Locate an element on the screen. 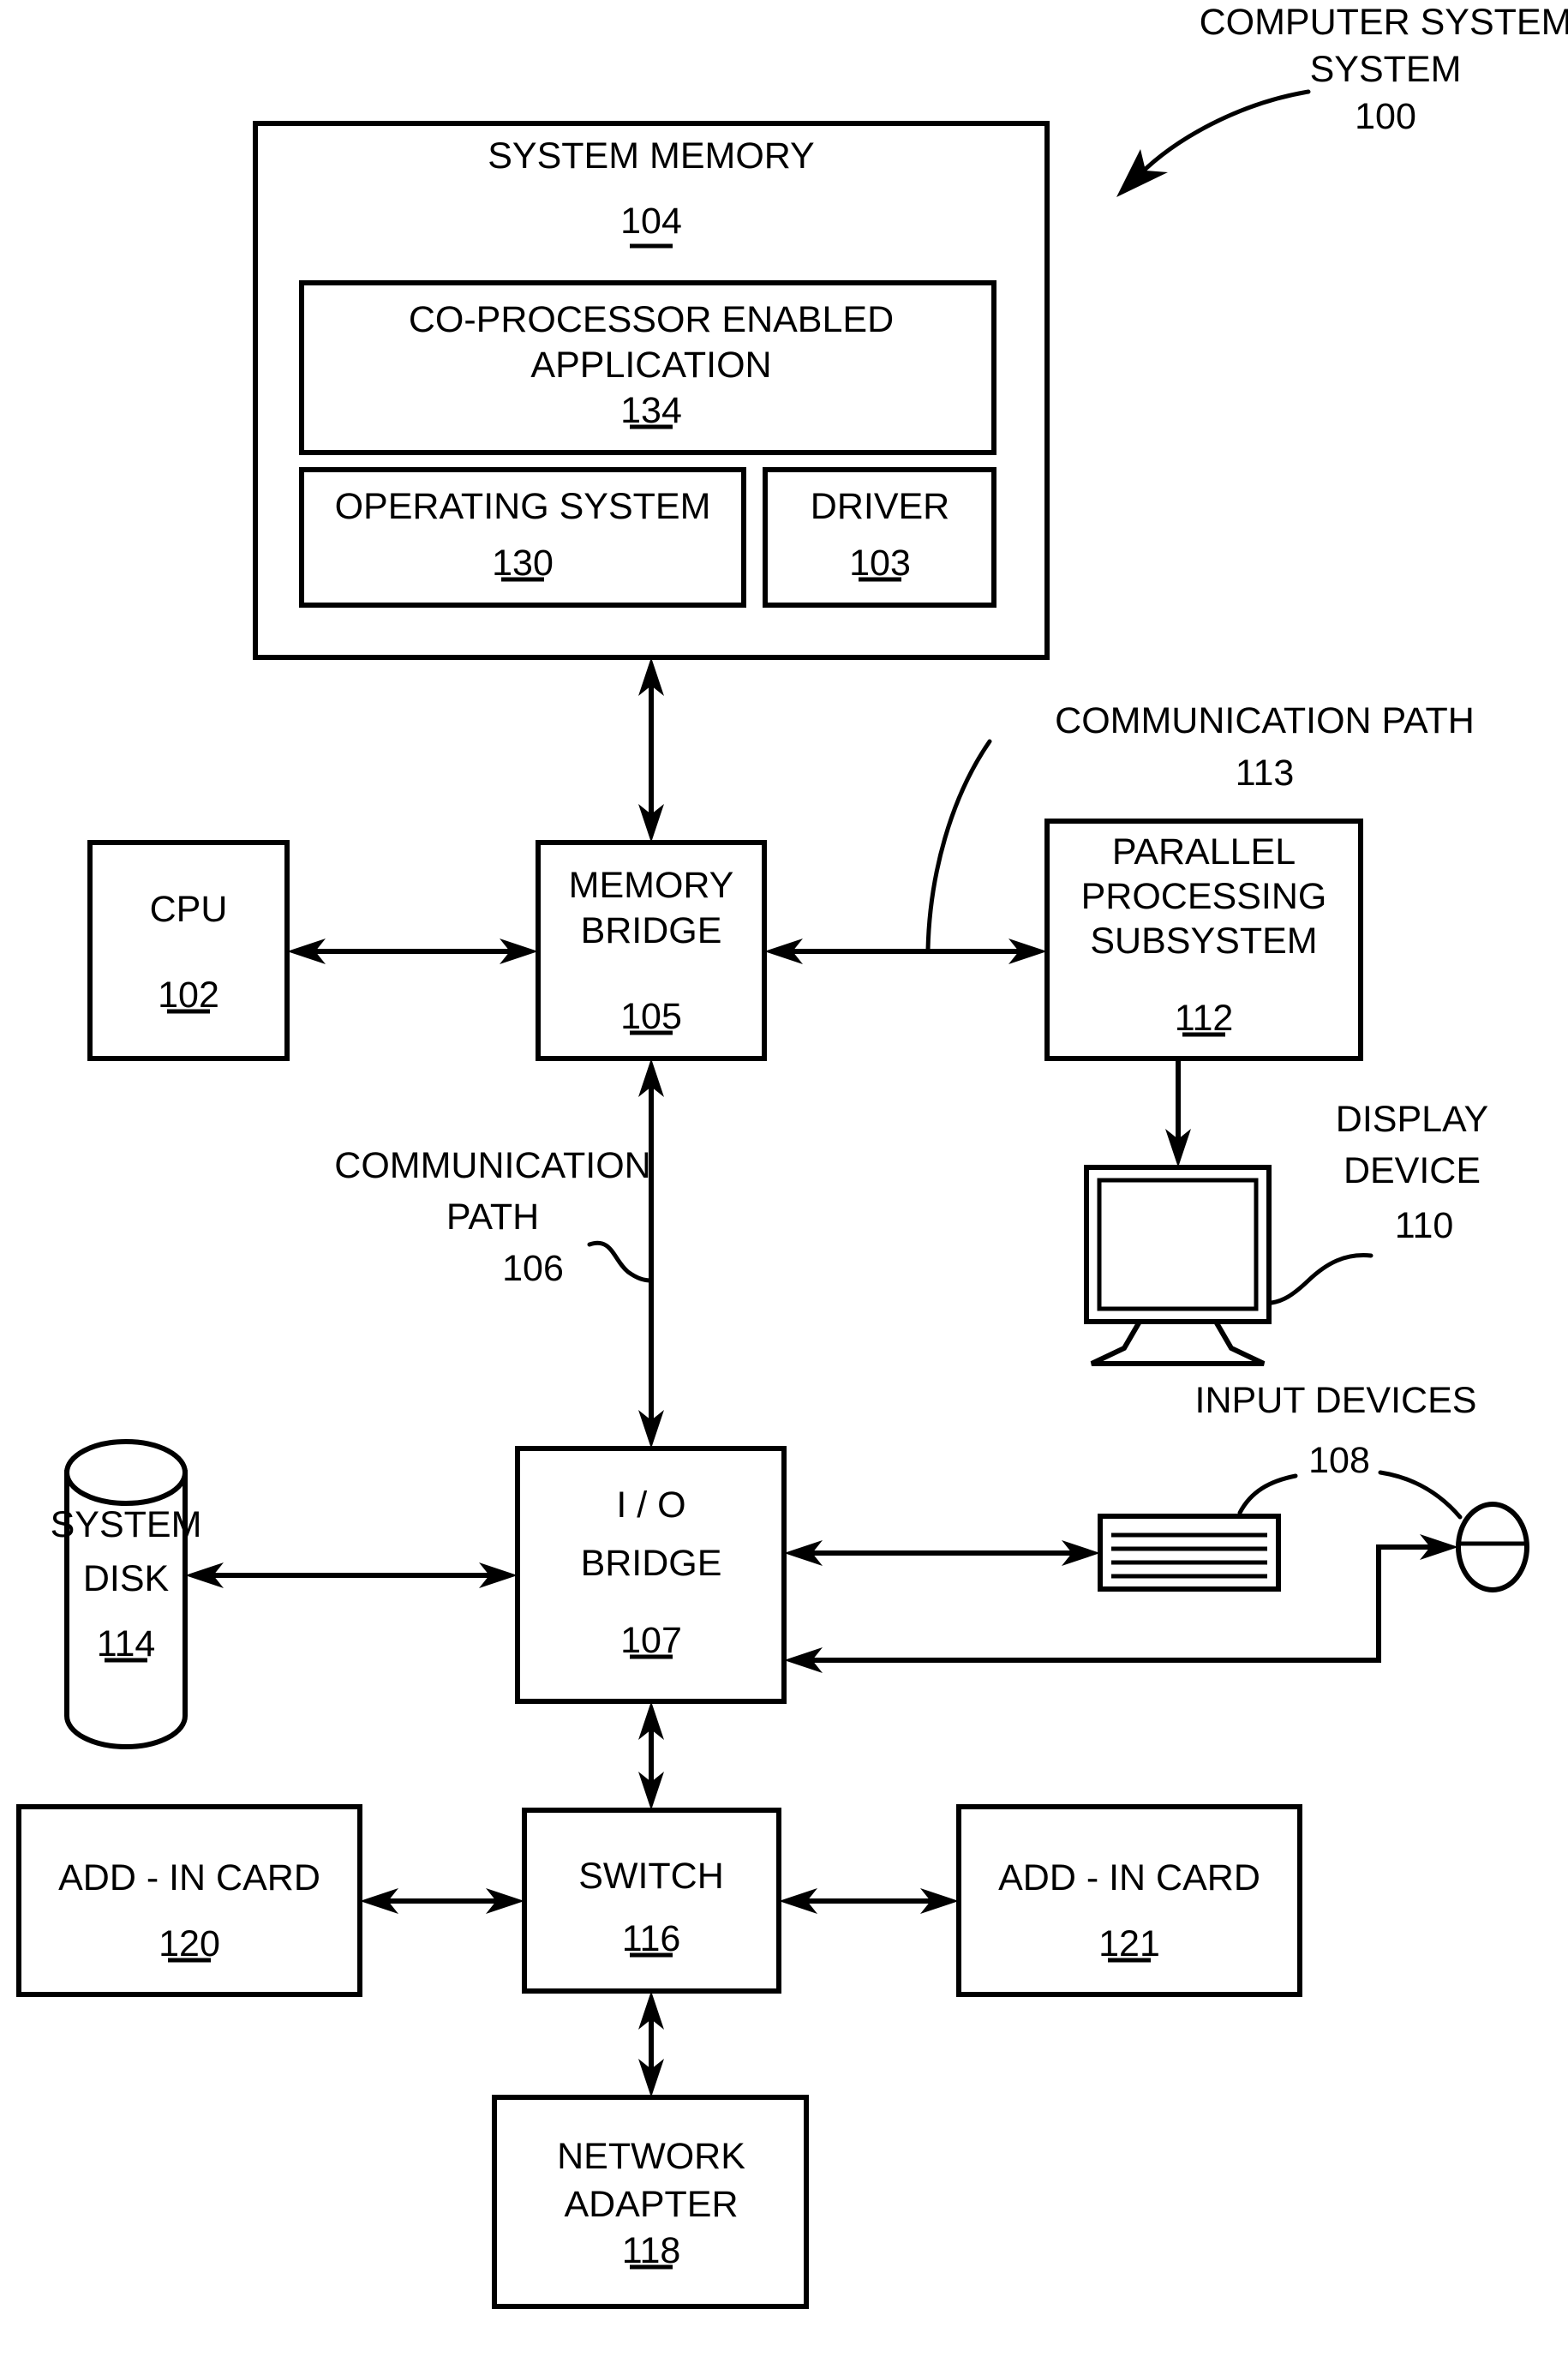  keyboard-icon is located at coordinates (1189, 1553).